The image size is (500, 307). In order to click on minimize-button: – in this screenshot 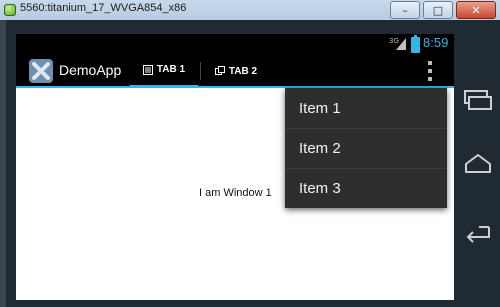, I will do `click(405, 10)`.